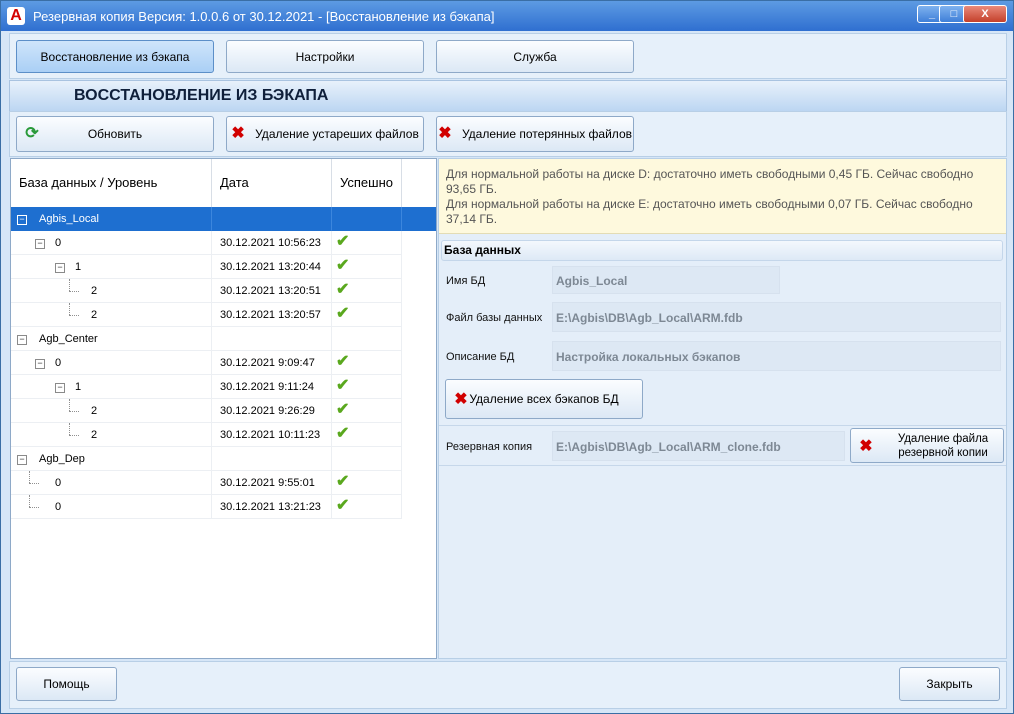 This screenshot has height=714, width=1014. What do you see at coordinates (111, 483) in the screenshot?
I see `cell-name: 0` at bounding box center [111, 483].